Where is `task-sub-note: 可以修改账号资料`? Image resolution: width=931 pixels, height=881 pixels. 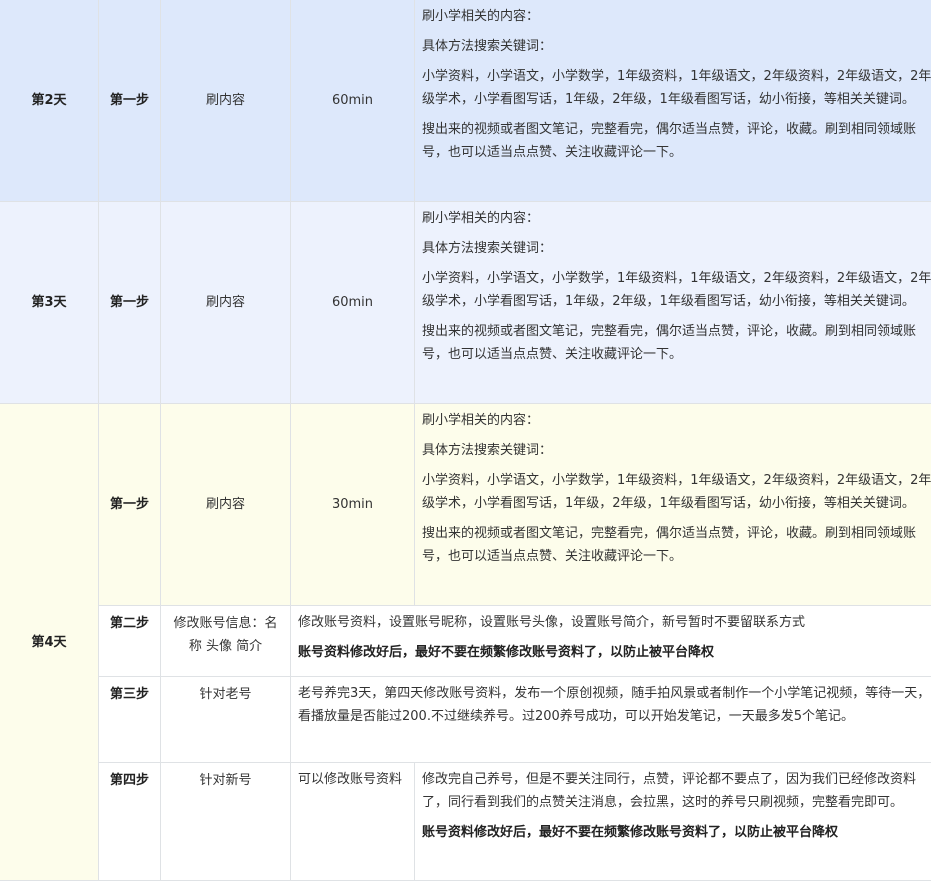 task-sub-note: 可以修改账号资料 is located at coordinates (353, 822).